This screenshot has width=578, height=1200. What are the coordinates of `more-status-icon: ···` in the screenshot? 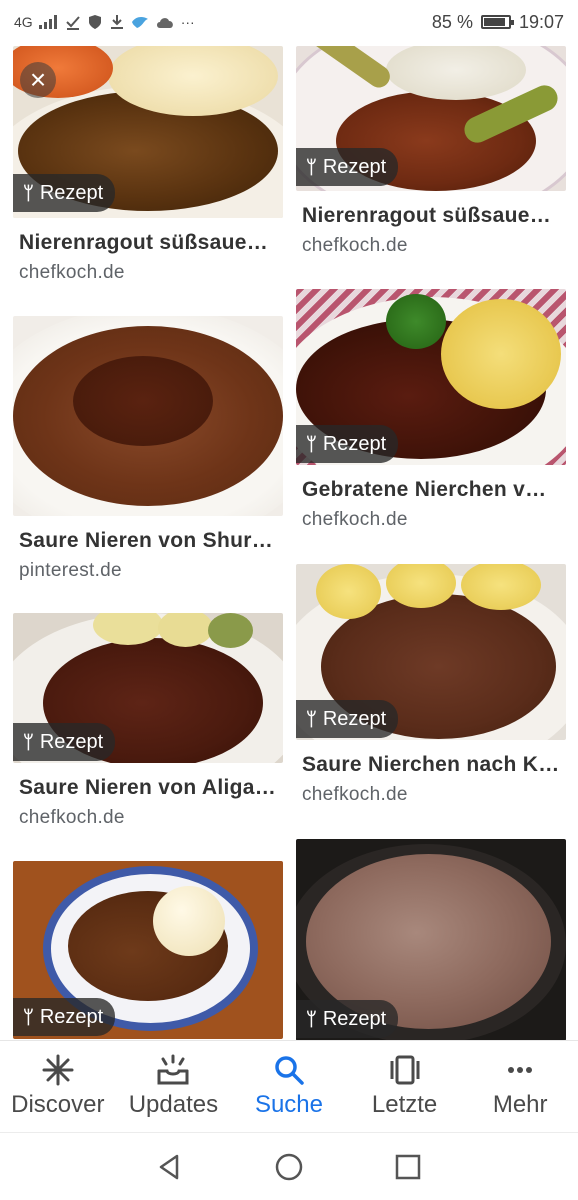 It's located at (187, 22).